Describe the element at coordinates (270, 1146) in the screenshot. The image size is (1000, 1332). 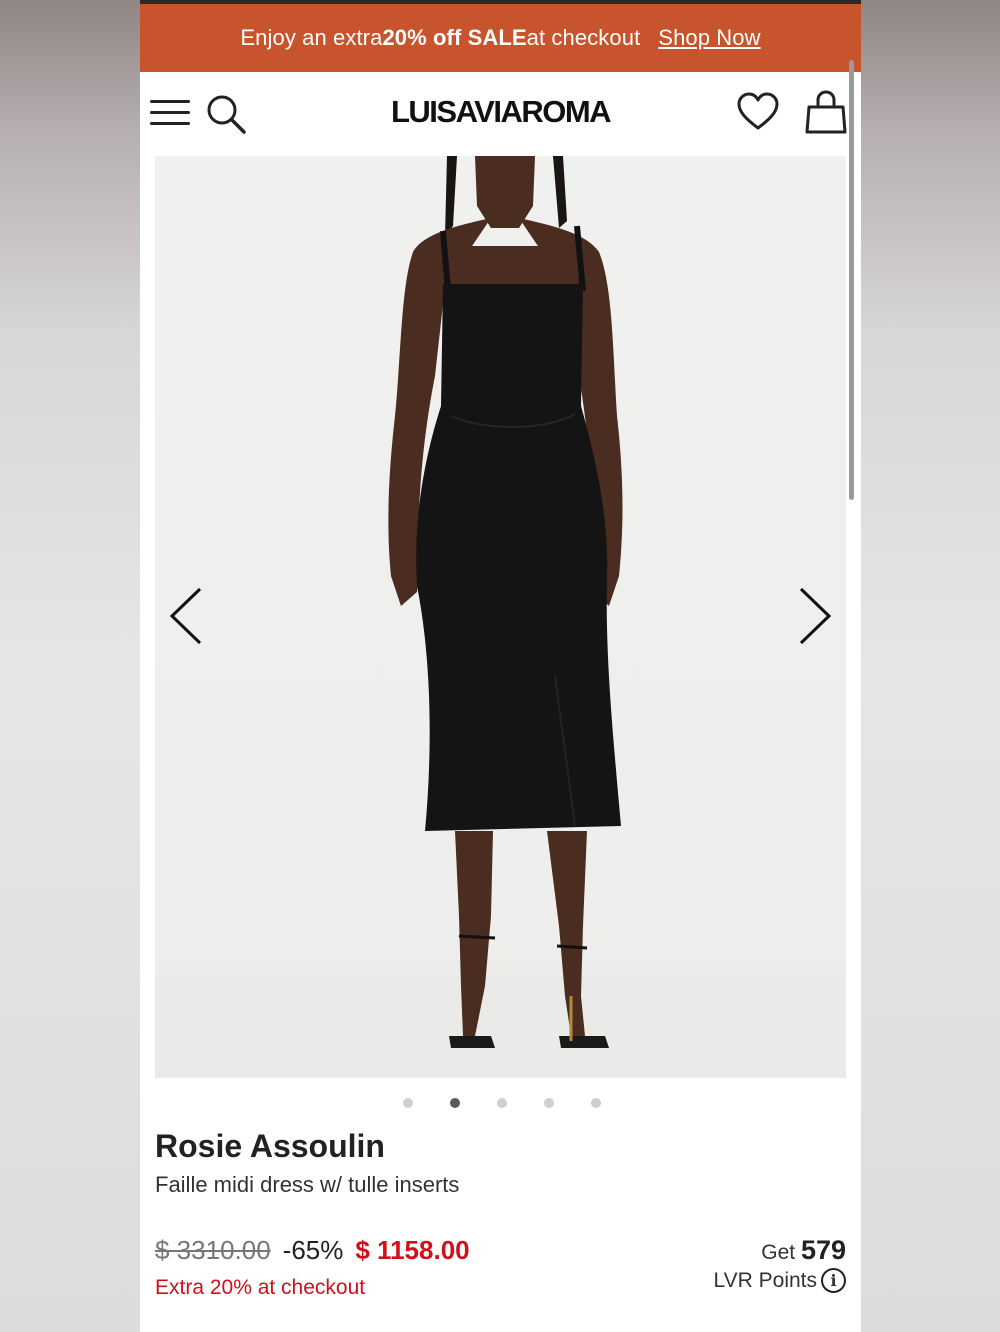
I see `product-brand: Rosie Assoulin` at that location.